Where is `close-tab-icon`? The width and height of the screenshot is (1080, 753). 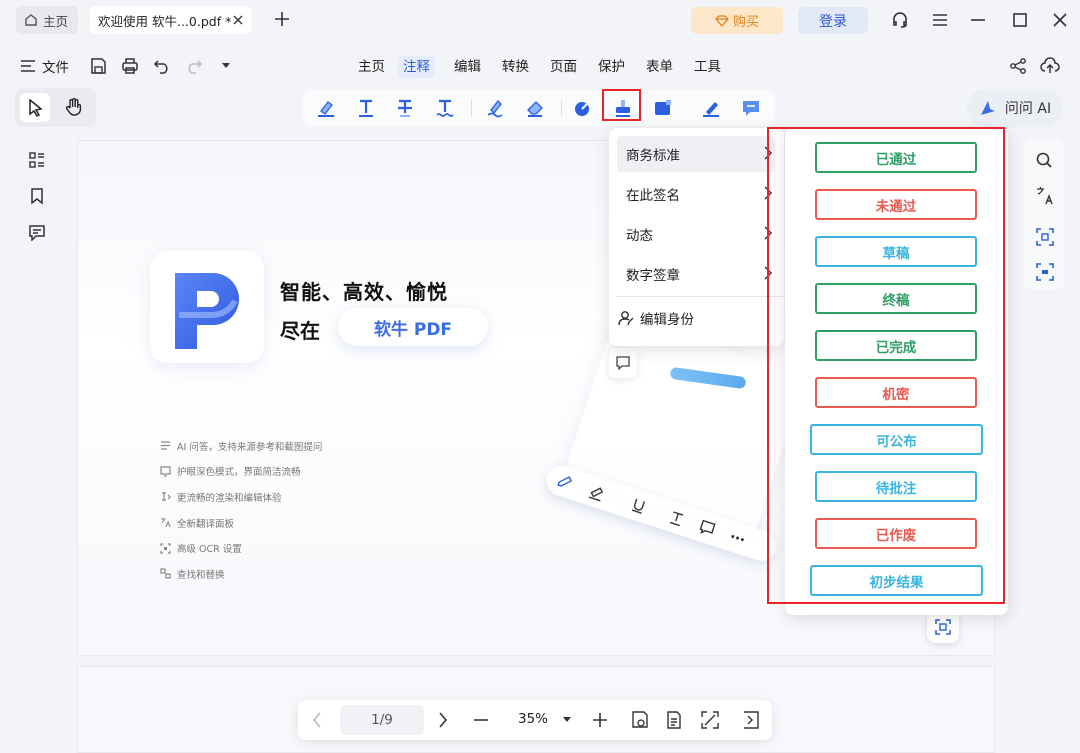 close-tab-icon is located at coordinates (238, 20).